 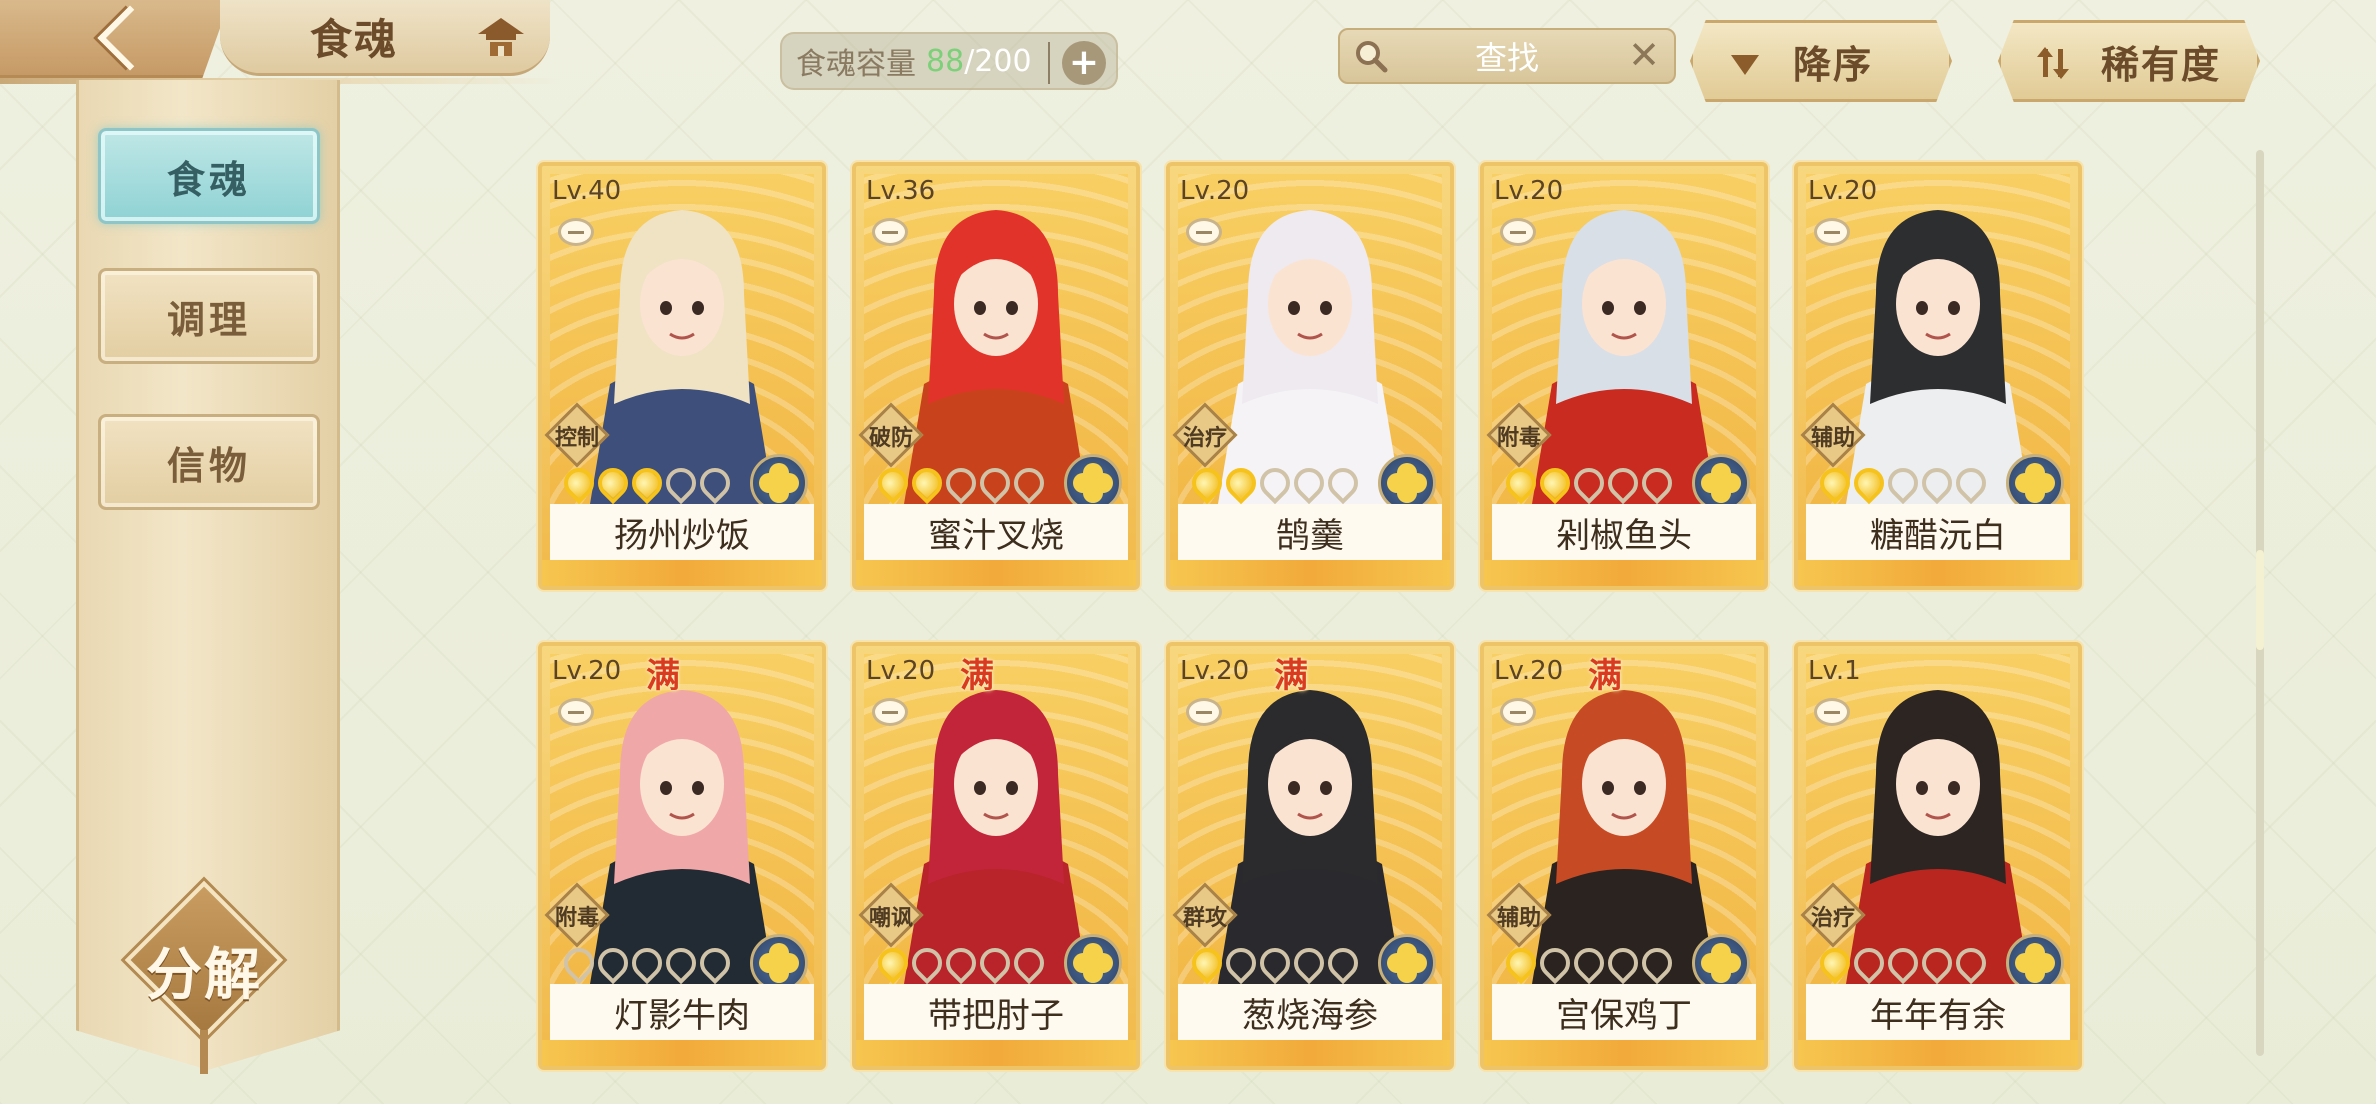 What do you see at coordinates (2053, 63) in the screenshot?
I see `sort-toggle-icon` at bounding box center [2053, 63].